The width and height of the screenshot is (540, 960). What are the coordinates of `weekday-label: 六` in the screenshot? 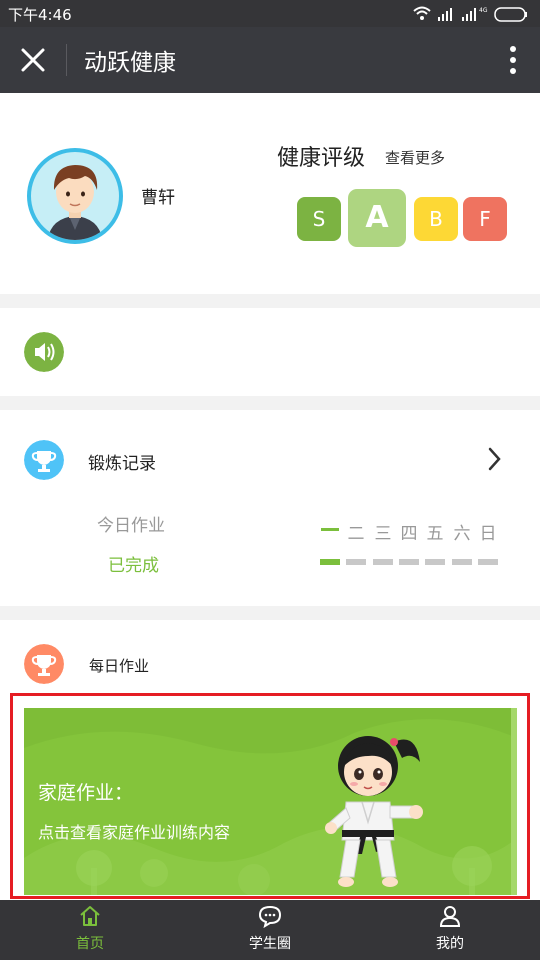 It's located at (462, 534).